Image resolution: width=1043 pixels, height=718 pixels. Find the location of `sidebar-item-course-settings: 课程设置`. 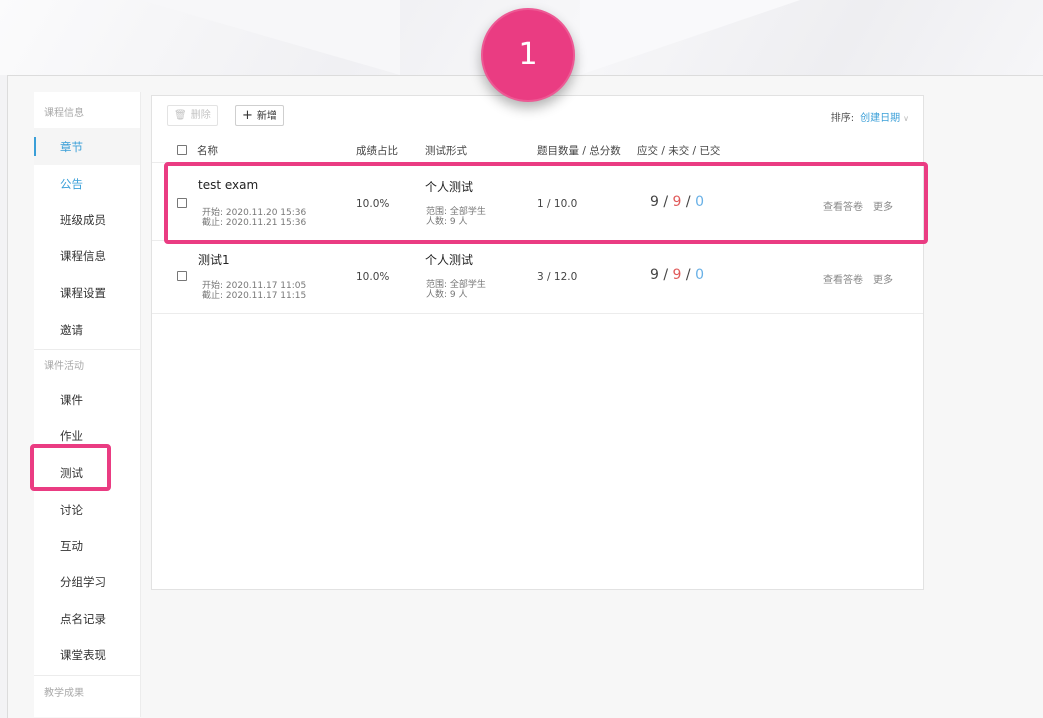

sidebar-item-course-settings: 课程设置 is located at coordinates (87, 292).